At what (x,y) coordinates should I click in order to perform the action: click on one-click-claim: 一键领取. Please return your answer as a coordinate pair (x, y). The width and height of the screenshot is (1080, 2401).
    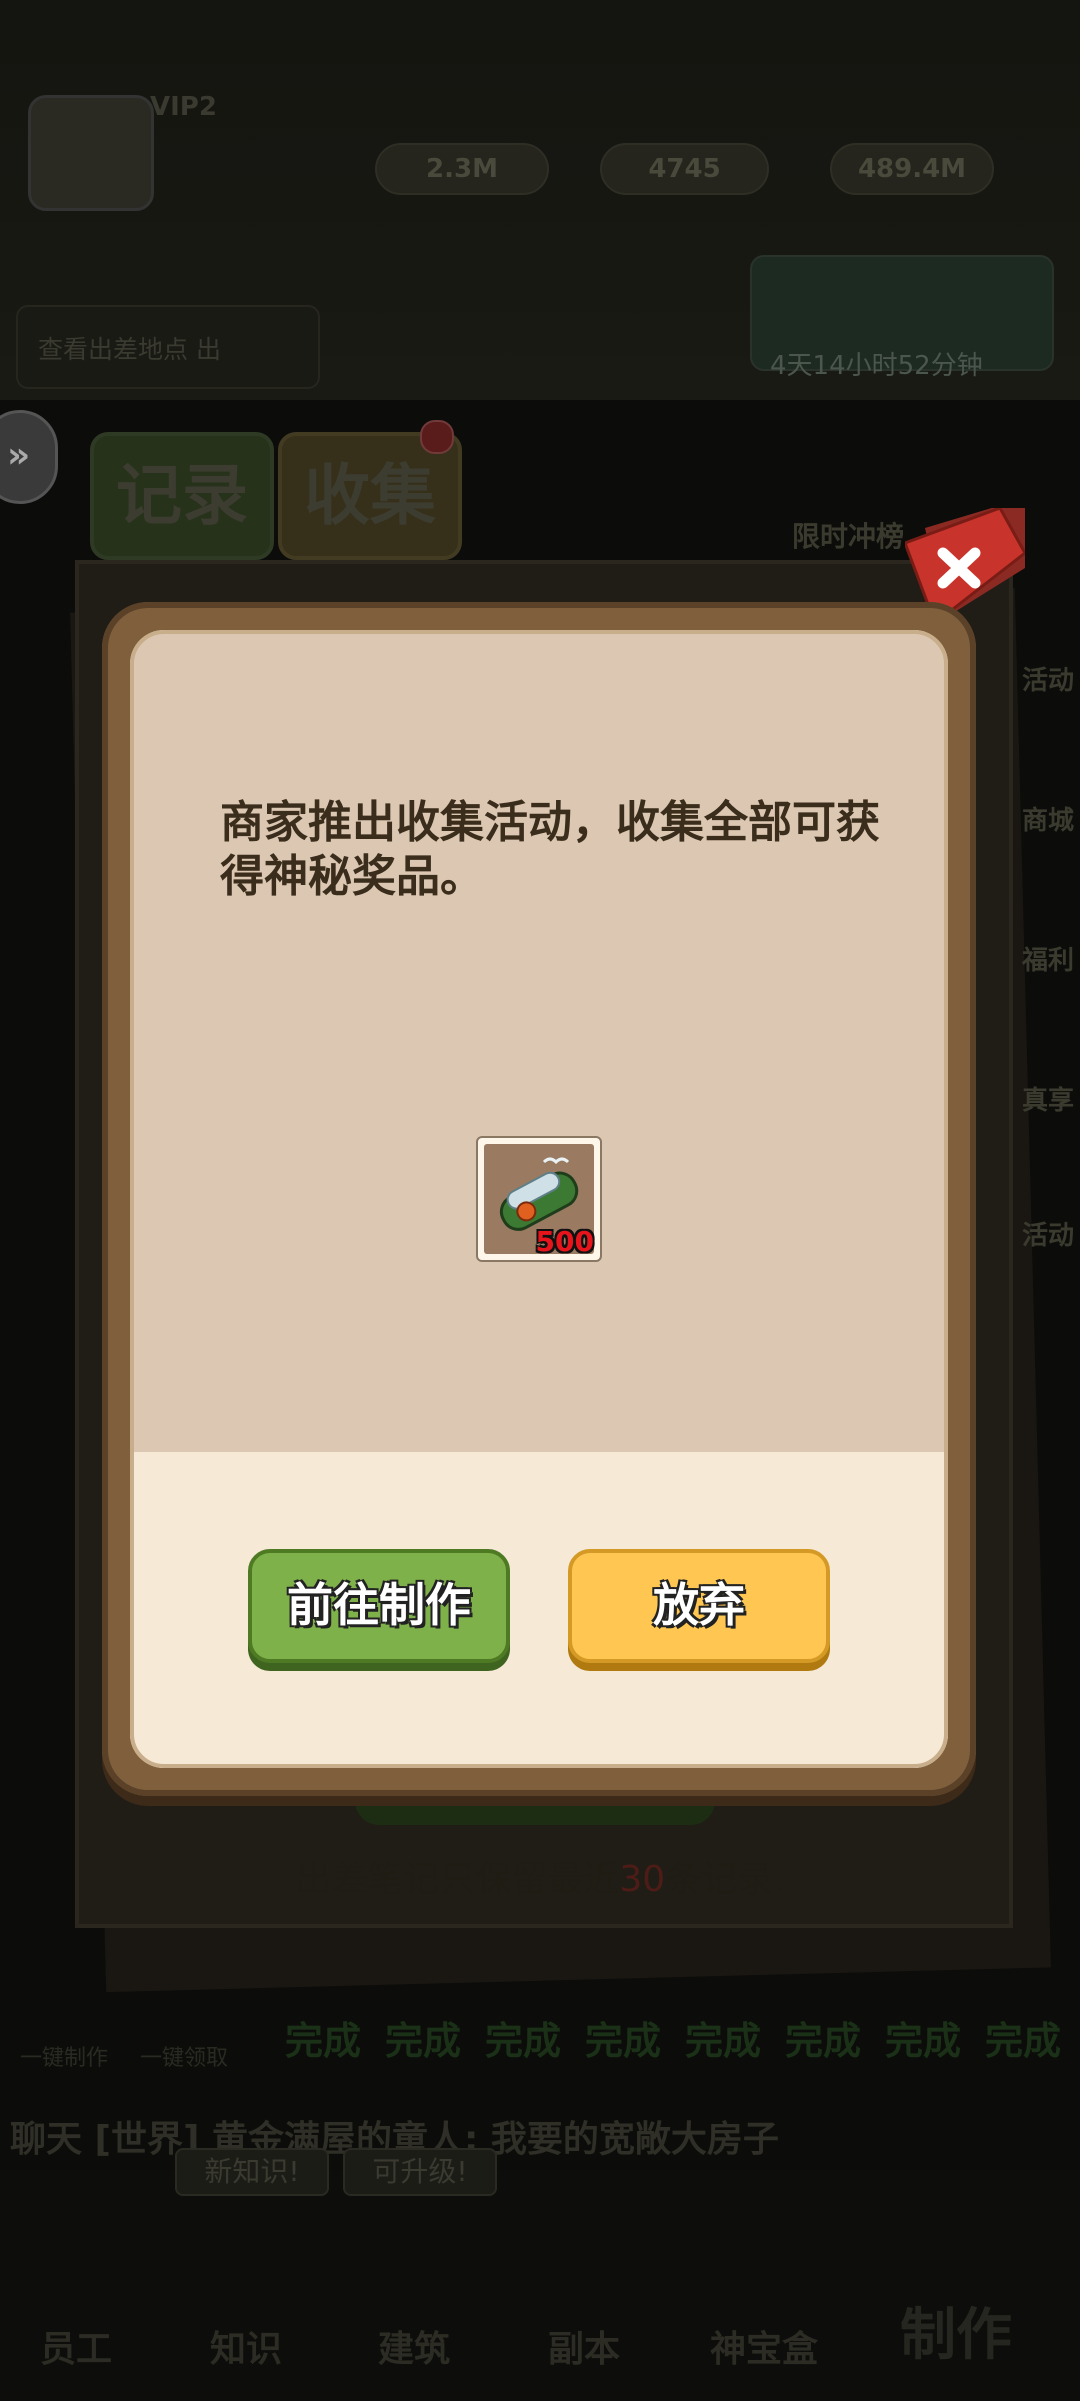
    Looking at the image, I should click on (184, 2056).